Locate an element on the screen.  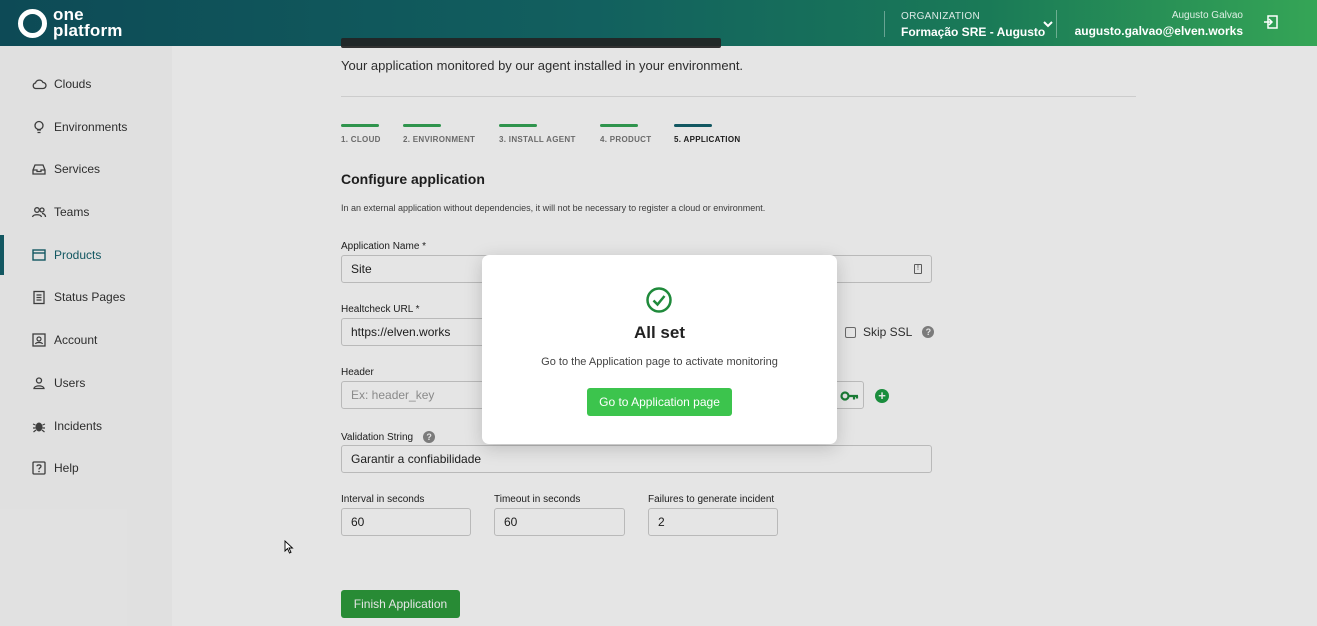
mouse-cursor-icon is located at coordinates (289, 547).